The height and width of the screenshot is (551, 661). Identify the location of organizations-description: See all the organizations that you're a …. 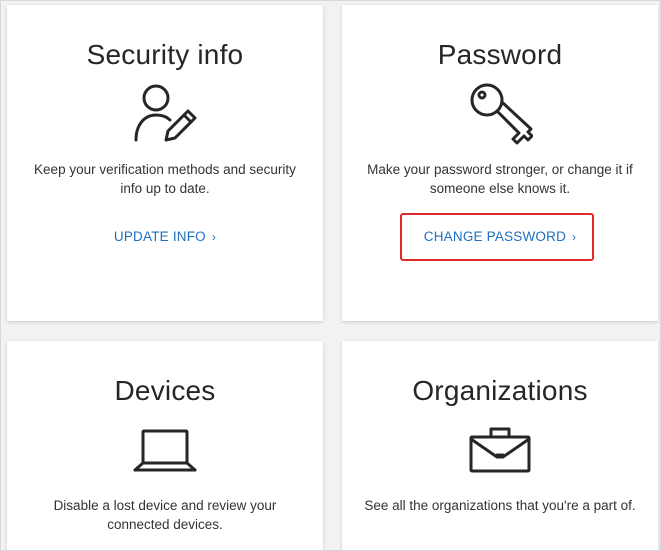
(500, 505).